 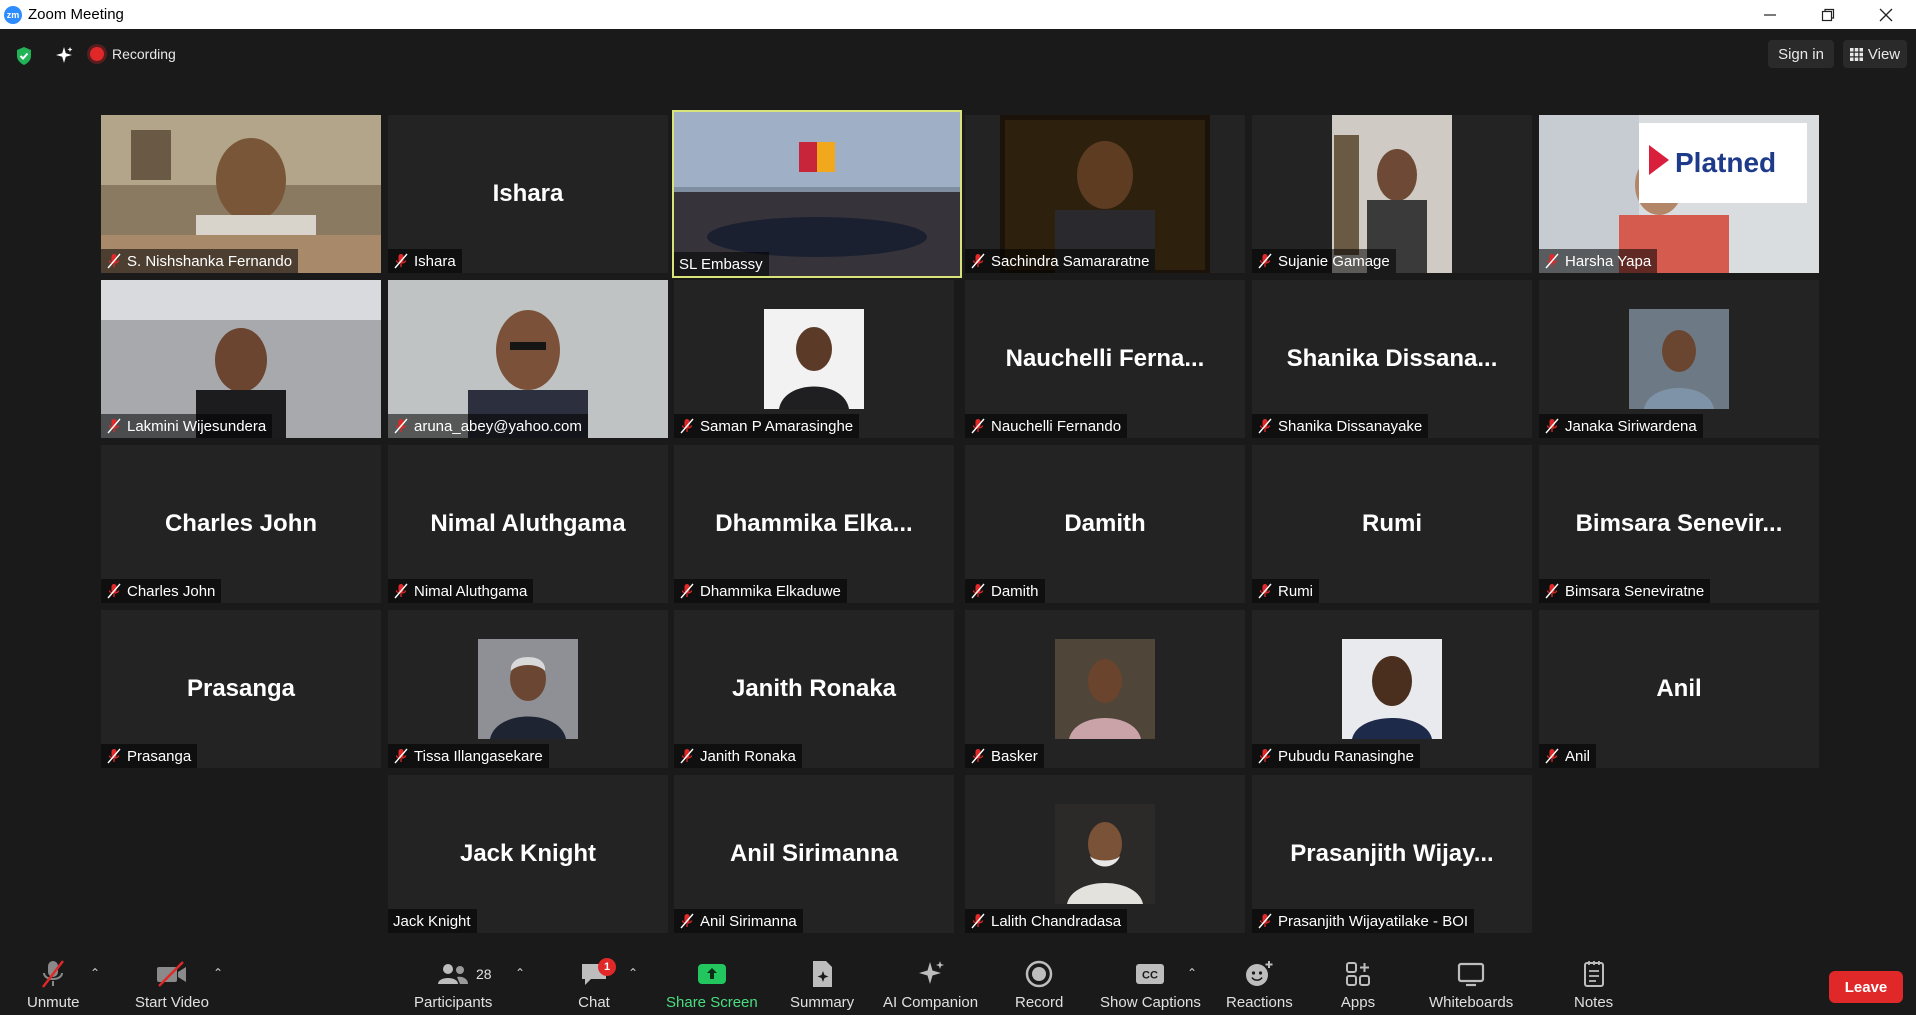 I want to click on leave-button: Leave, so click(x=1866, y=987).